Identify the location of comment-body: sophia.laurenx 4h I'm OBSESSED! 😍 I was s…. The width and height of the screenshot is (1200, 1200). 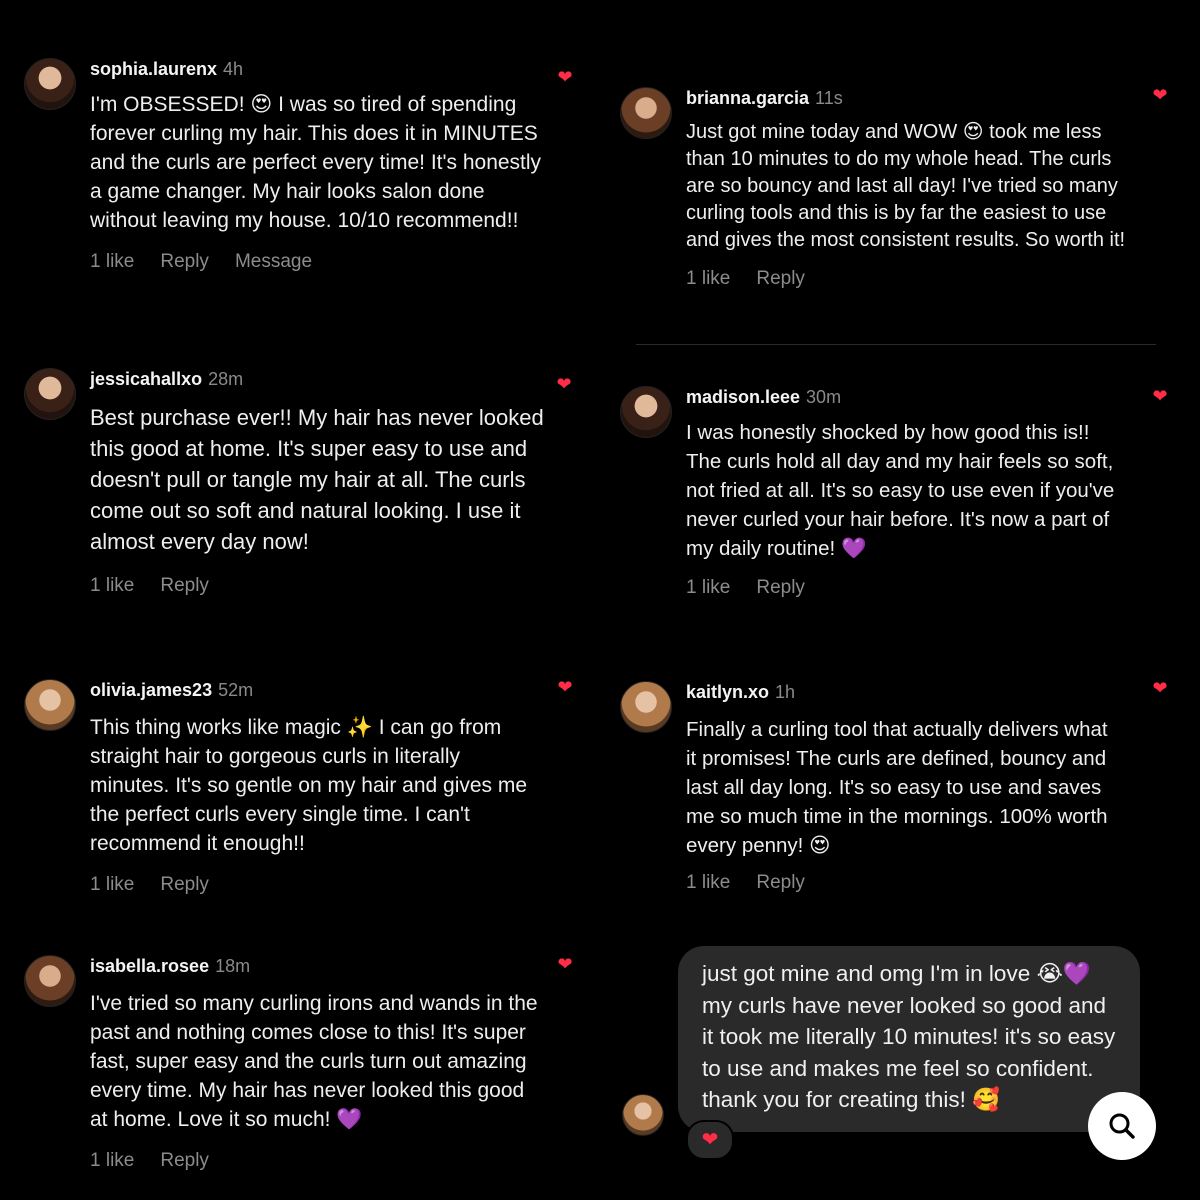
(315, 165).